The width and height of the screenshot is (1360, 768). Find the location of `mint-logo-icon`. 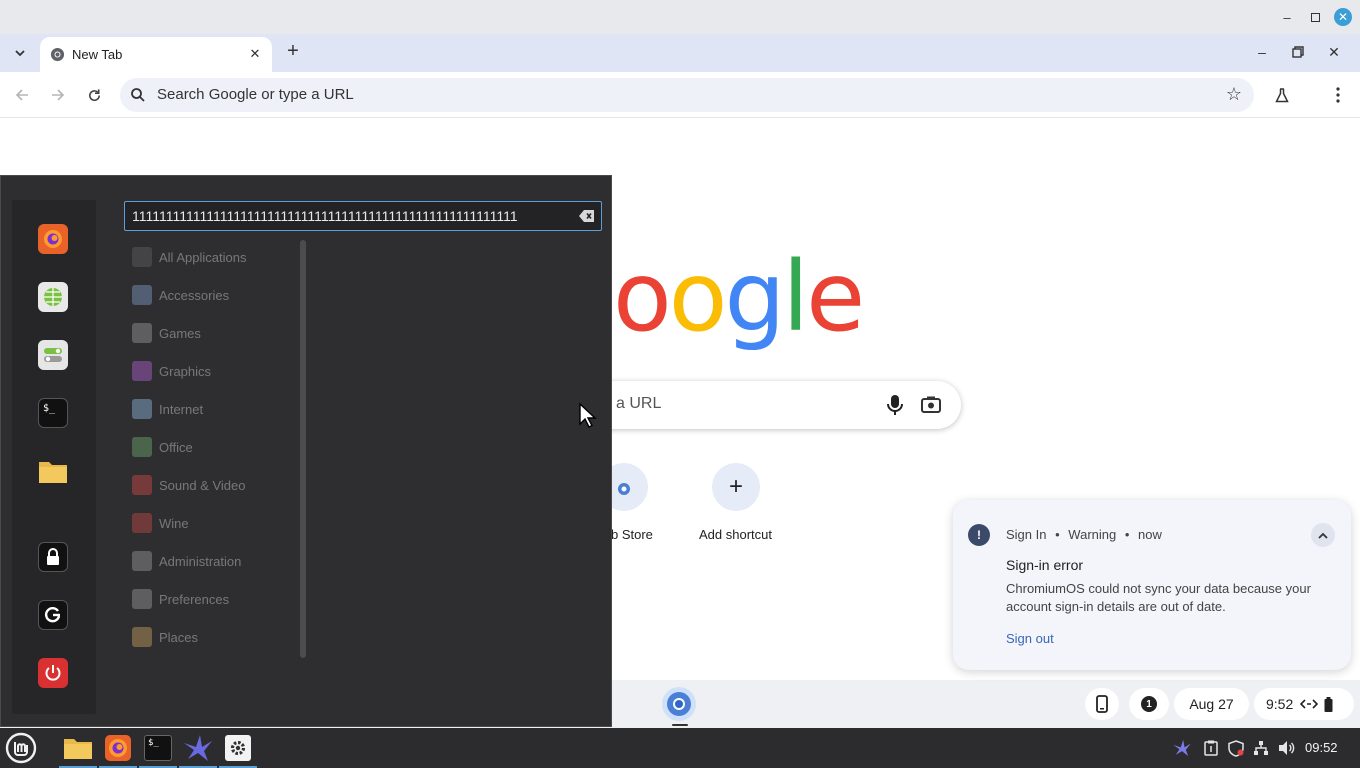

mint-logo-icon is located at coordinates (21, 748).